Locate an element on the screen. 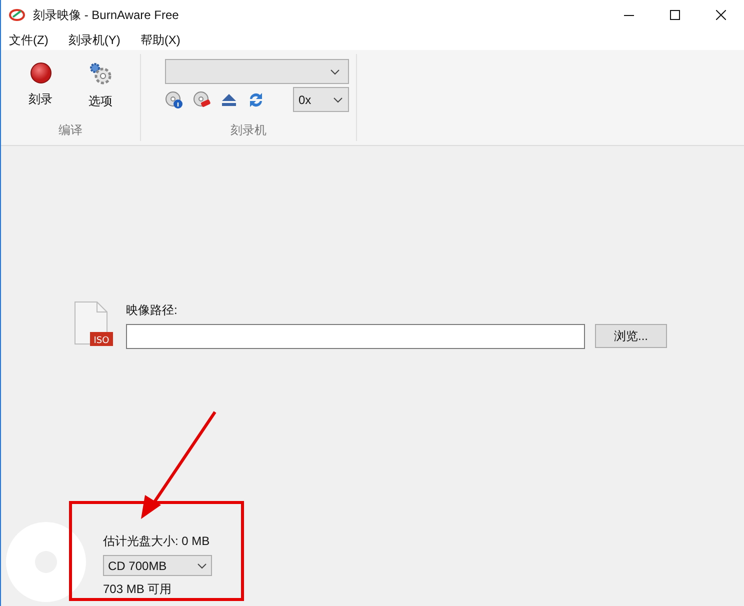  group-label: 刻录机 is located at coordinates (248, 130).